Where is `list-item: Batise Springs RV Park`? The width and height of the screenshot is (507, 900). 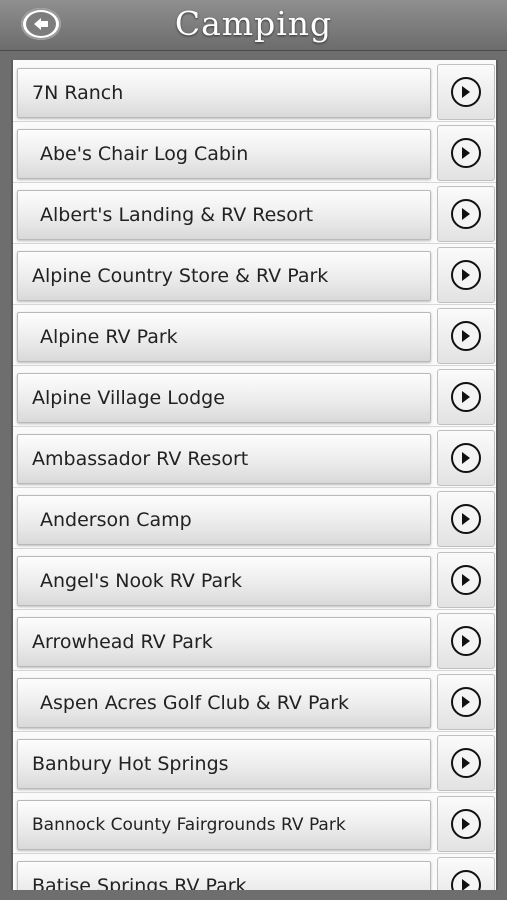 list-item: Batise Springs RV Park is located at coordinates (254, 871).